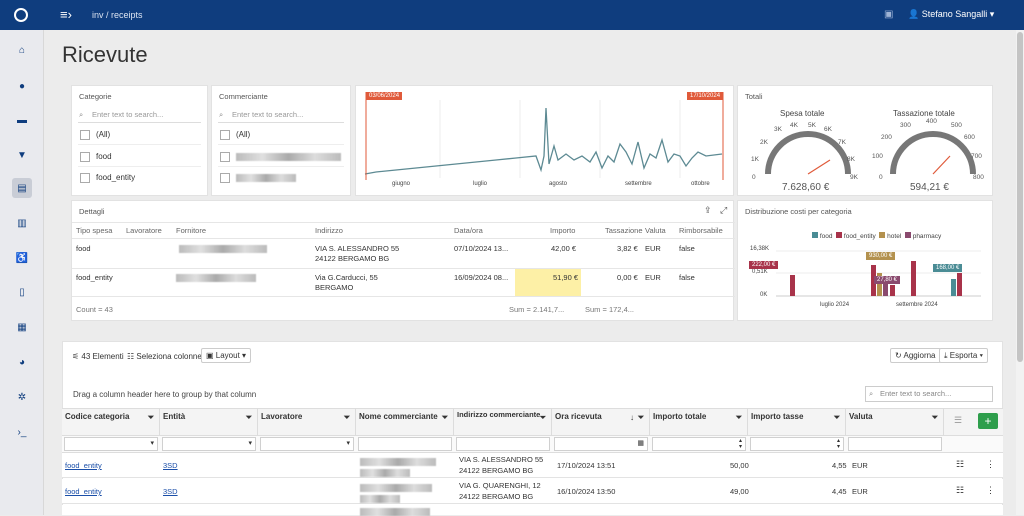 The width and height of the screenshot is (1024, 516). I want to click on fullscreen-icon: ⤢, so click(723, 210).